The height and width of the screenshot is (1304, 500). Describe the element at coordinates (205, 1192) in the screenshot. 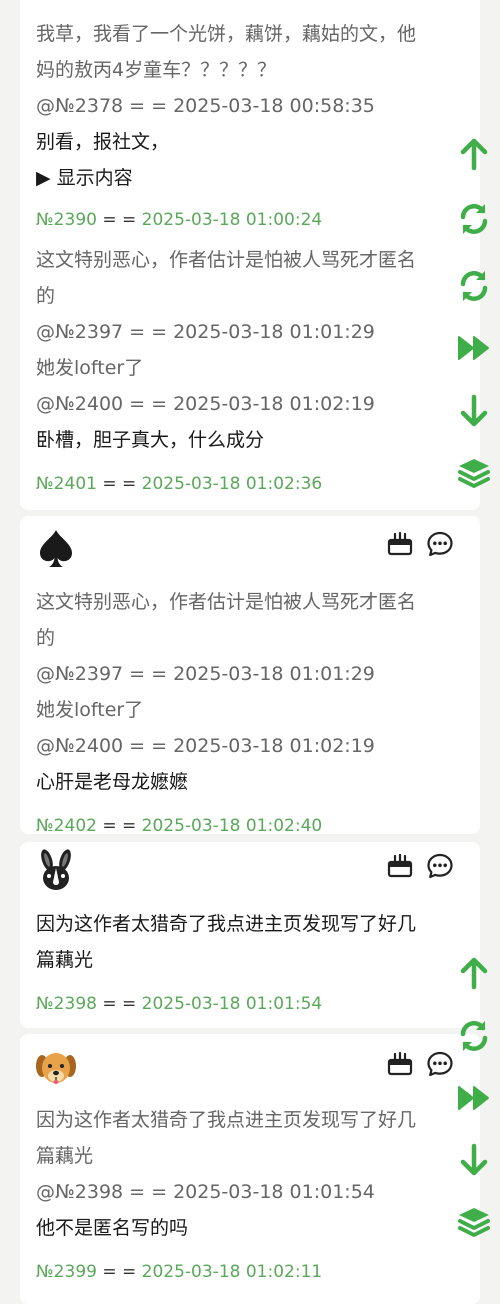

I see `quote-reference: @№2398 = = 2025-03-18 01:01:54` at that location.